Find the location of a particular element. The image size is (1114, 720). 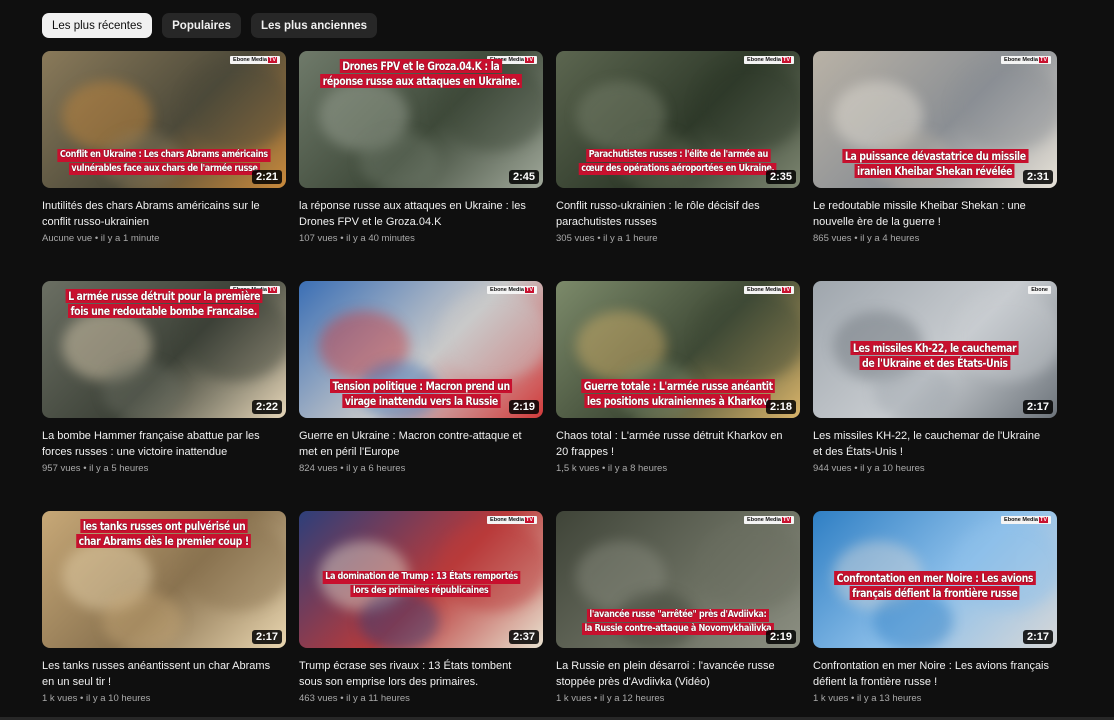

view-count: 957 vues is located at coordinates (61, 468).